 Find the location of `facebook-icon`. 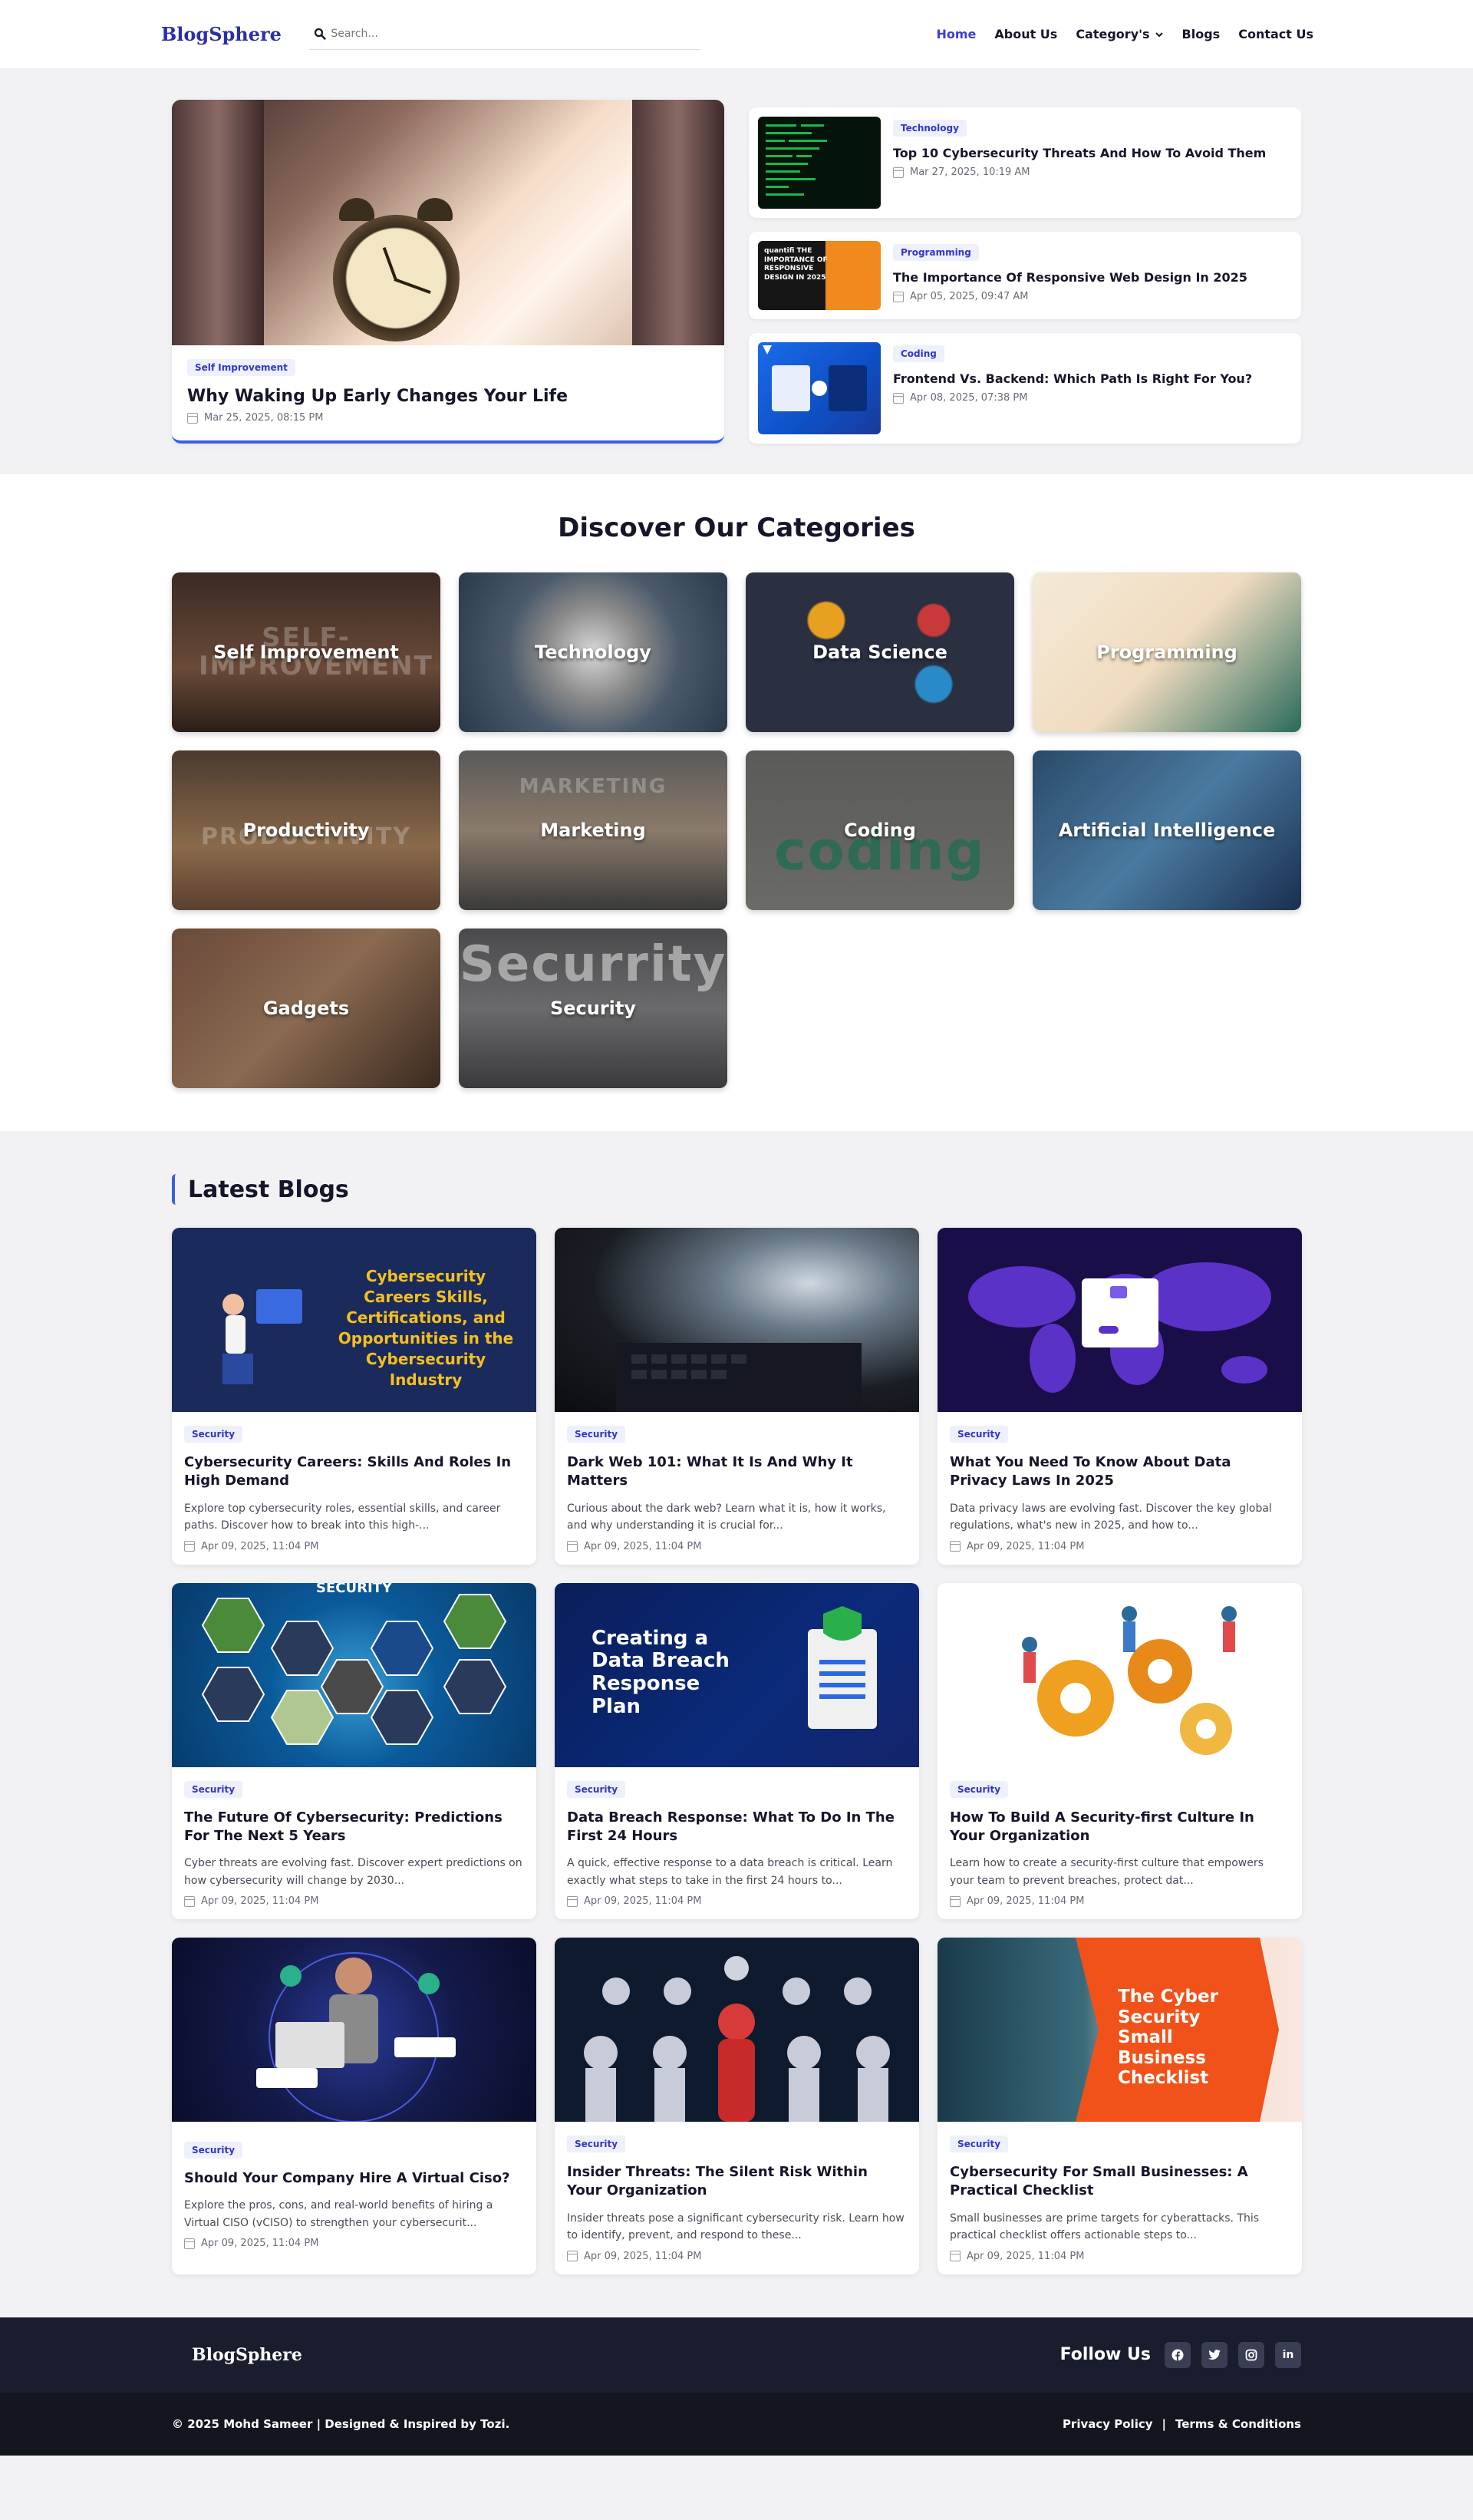

facebook-icon is located at coordinates (1178, 2354).